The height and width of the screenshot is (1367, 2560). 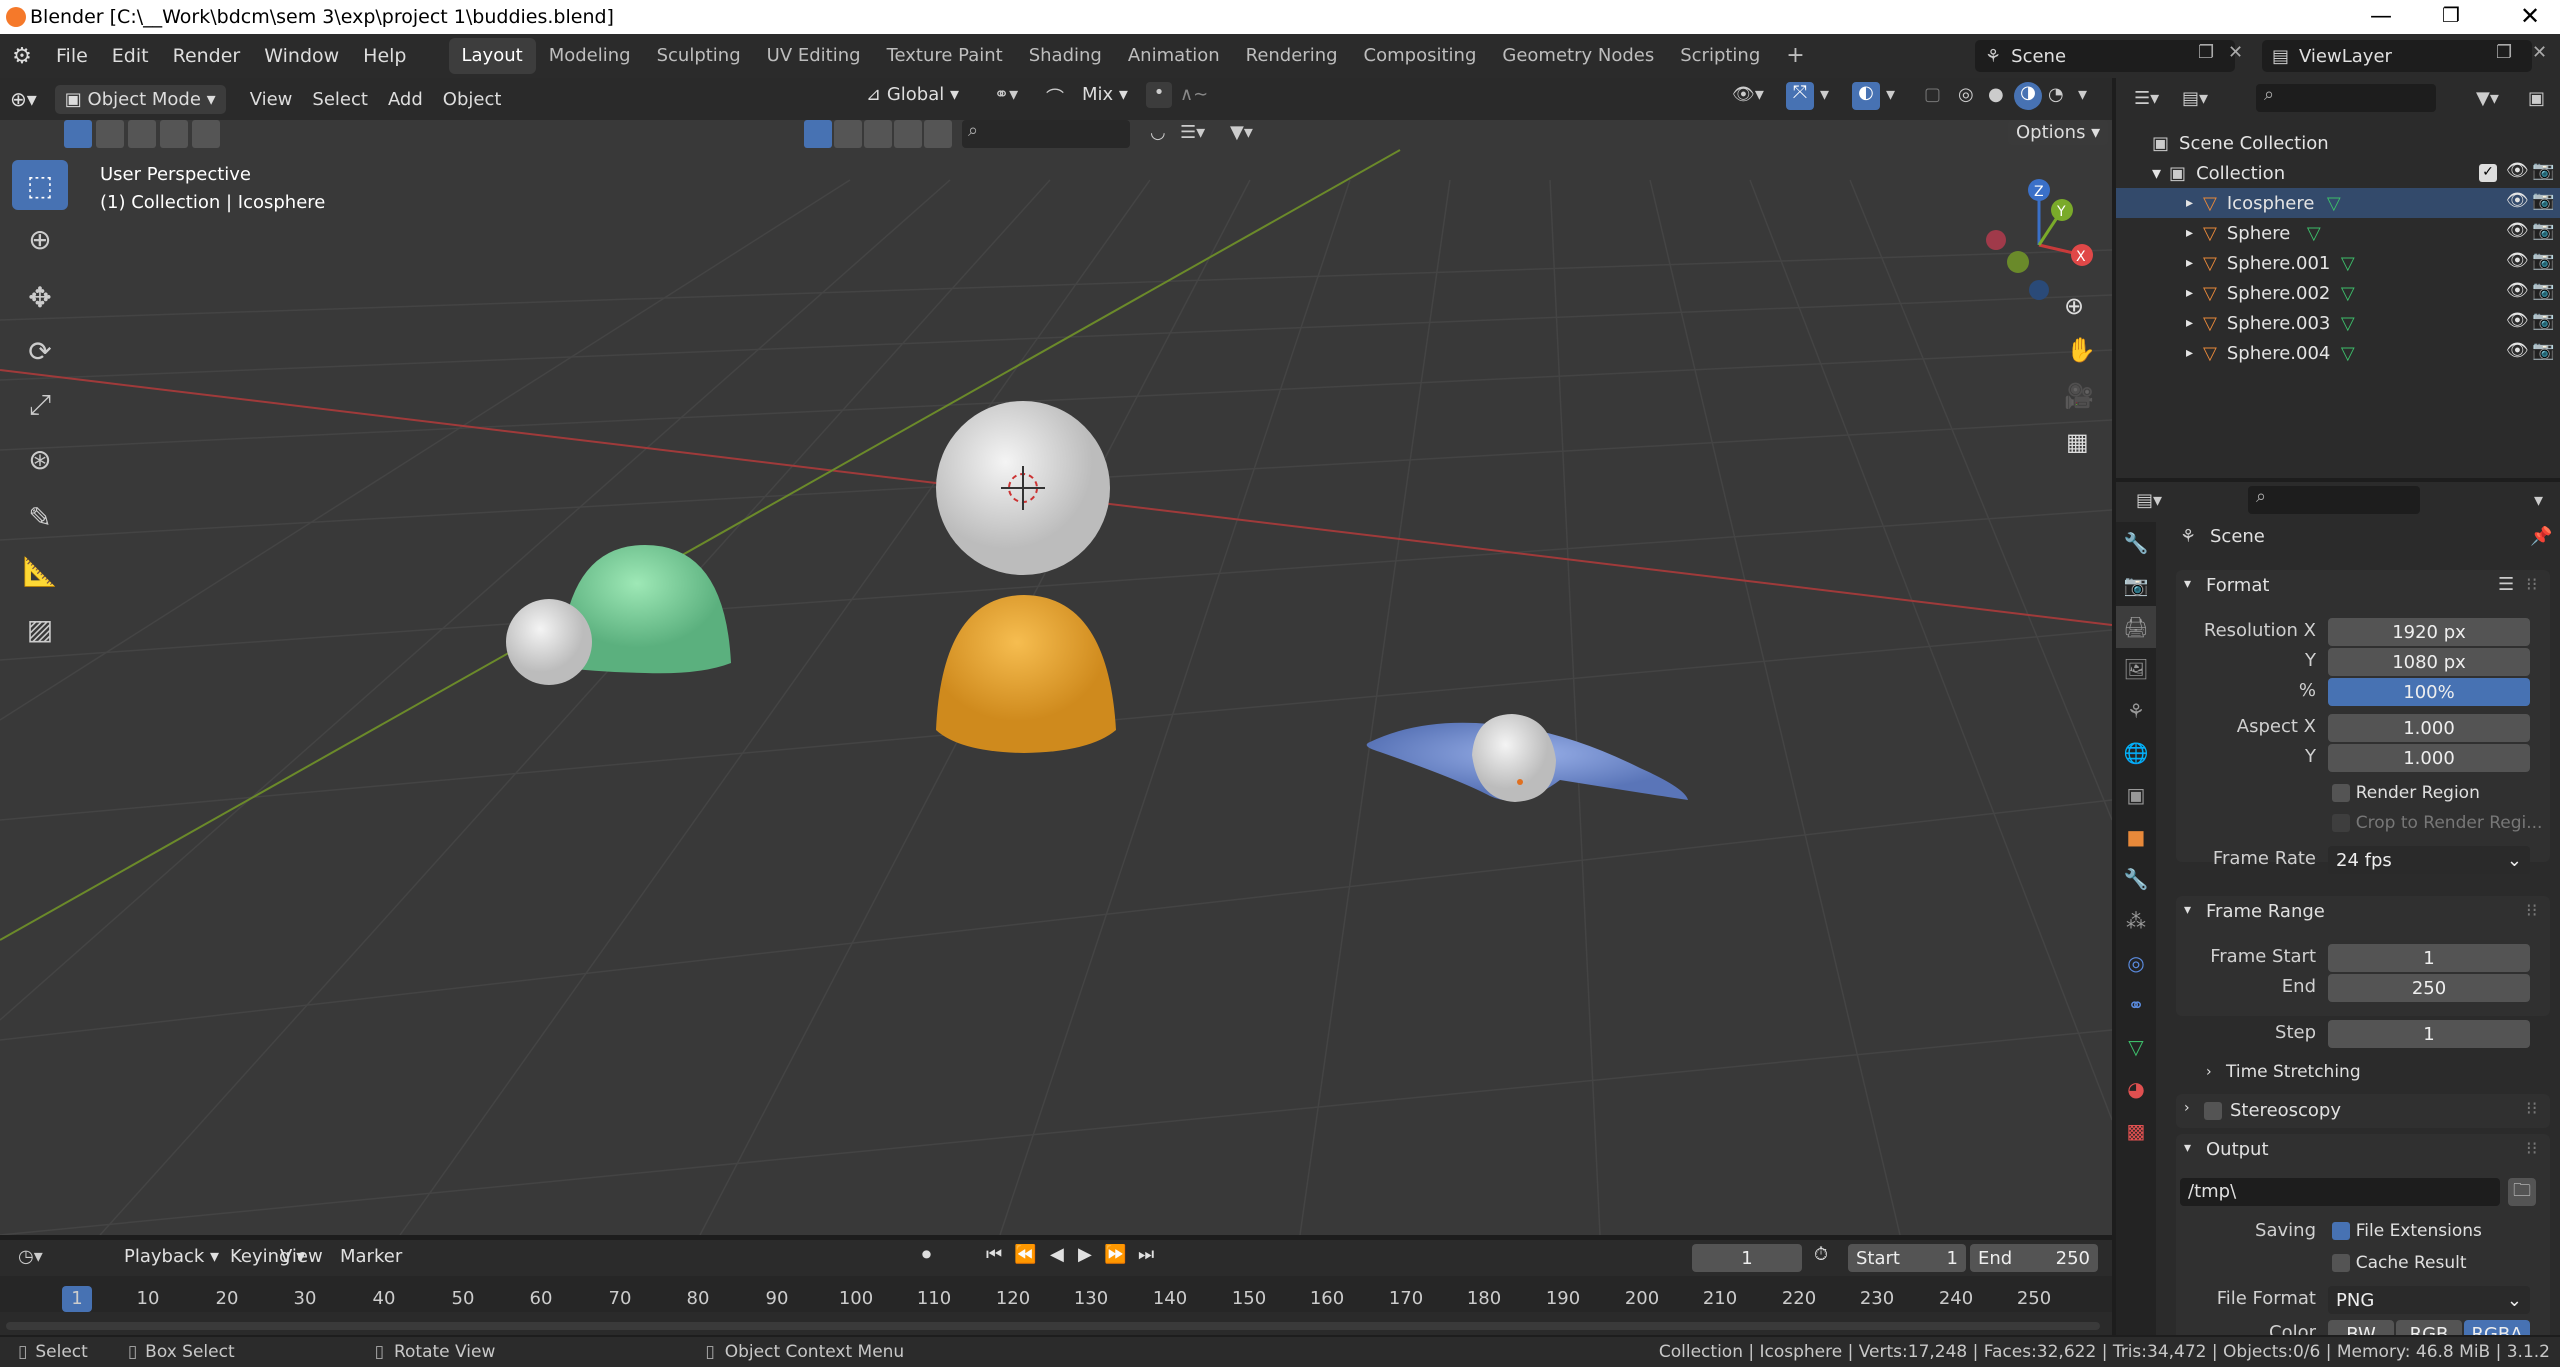 I want to click on step-field: 1, so click(x=2429, y=1034).